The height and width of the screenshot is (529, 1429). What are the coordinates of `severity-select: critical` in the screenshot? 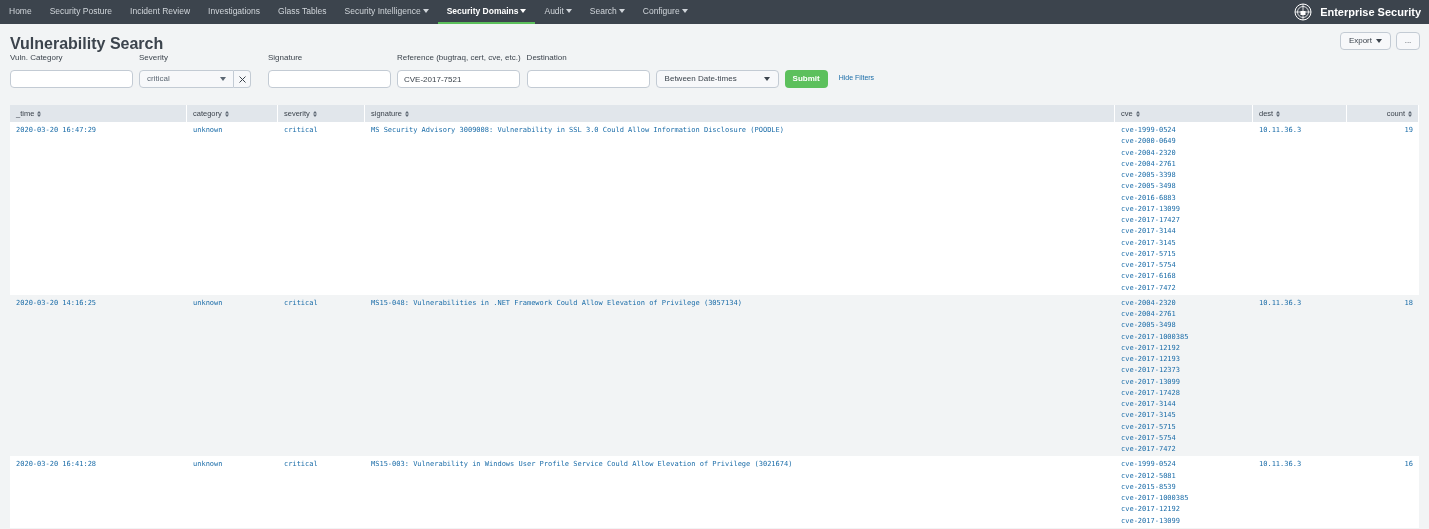 It's located at (186, 79).